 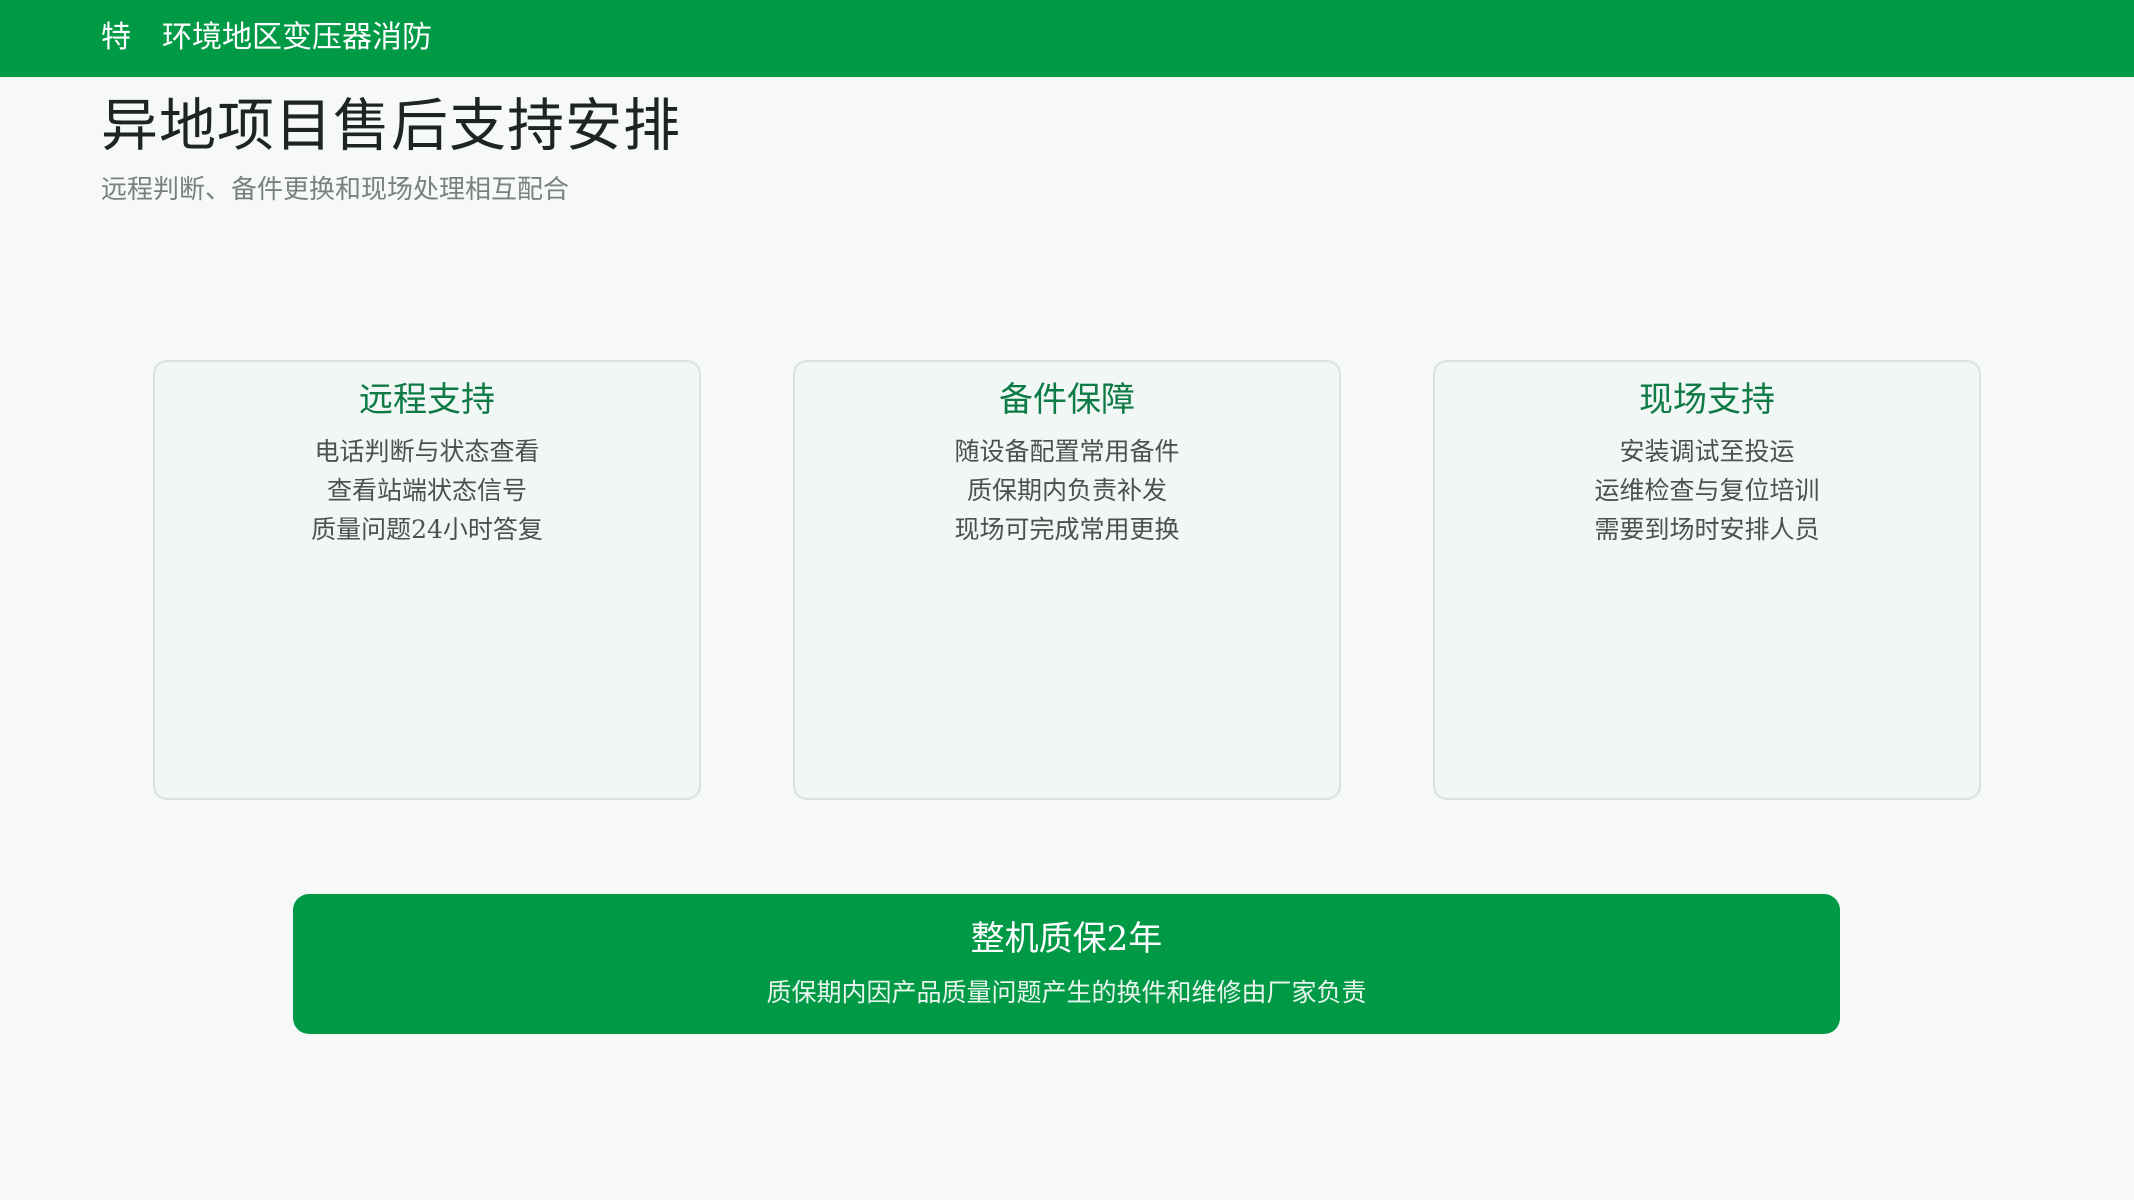 What do you see at coordinates (1707, 400) in the screenshot?
I see `card-title: 现场支持` at bounding box center [1707, 400].